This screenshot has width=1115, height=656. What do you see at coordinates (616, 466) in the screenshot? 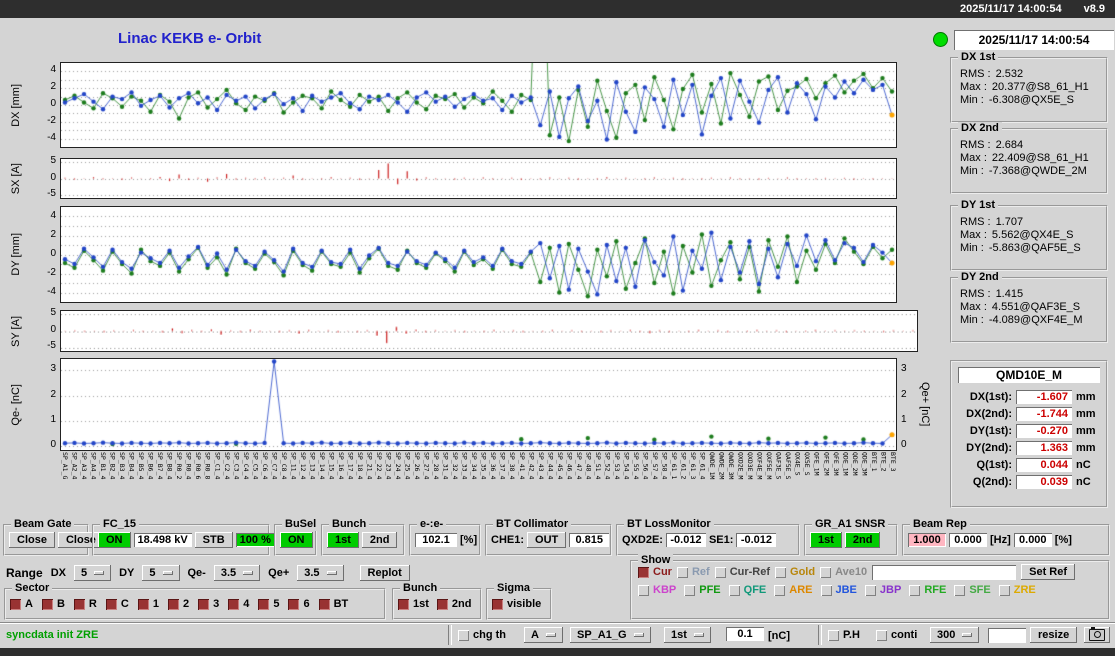
I see `bpm-x-label: SP_53_4` at bounding box center [616, 466].